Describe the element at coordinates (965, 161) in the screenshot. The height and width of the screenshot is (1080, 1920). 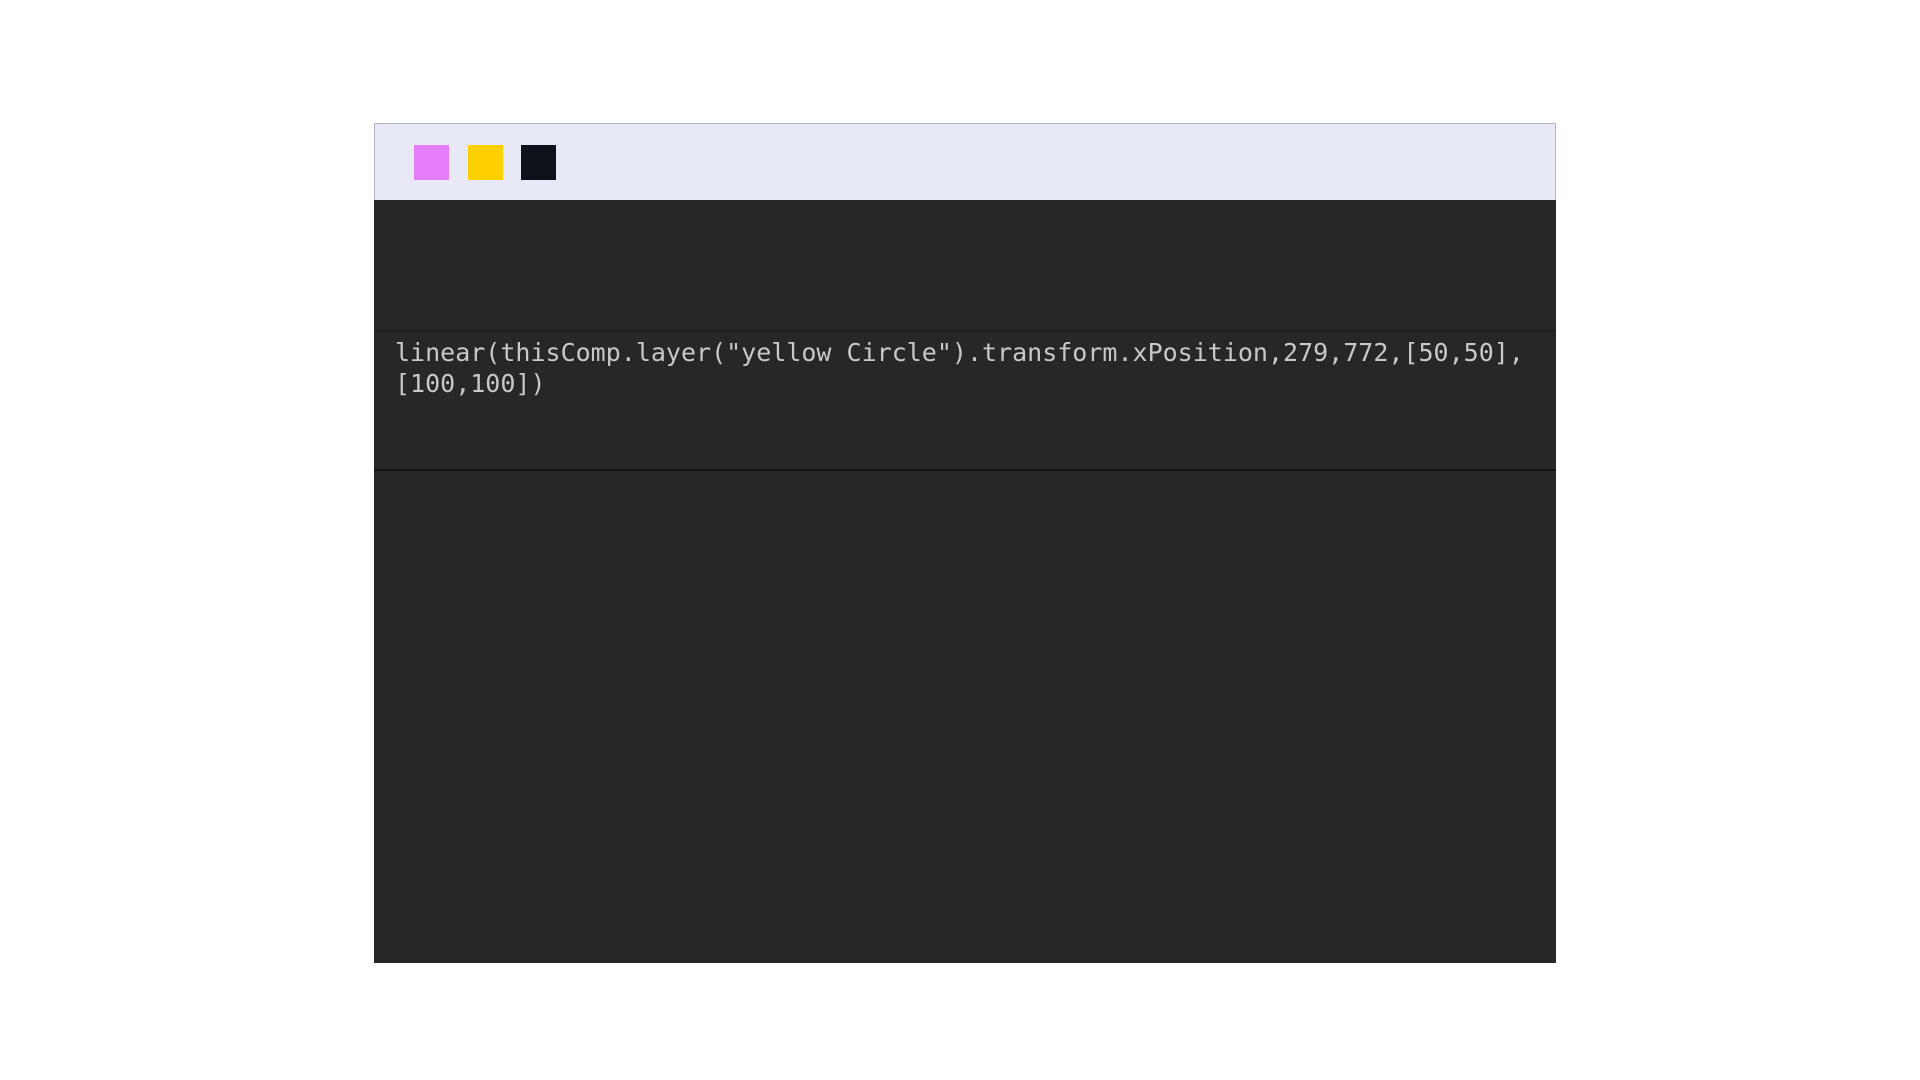
I see `window-titlebar` at that location.